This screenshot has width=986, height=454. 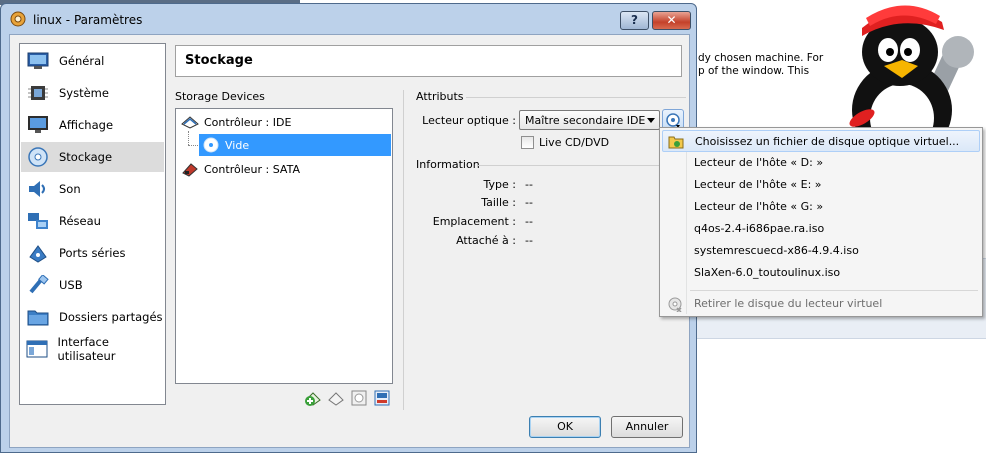 I want to click on category-item-user-interface: Interface utilisateur, so click(x=92, y=349).